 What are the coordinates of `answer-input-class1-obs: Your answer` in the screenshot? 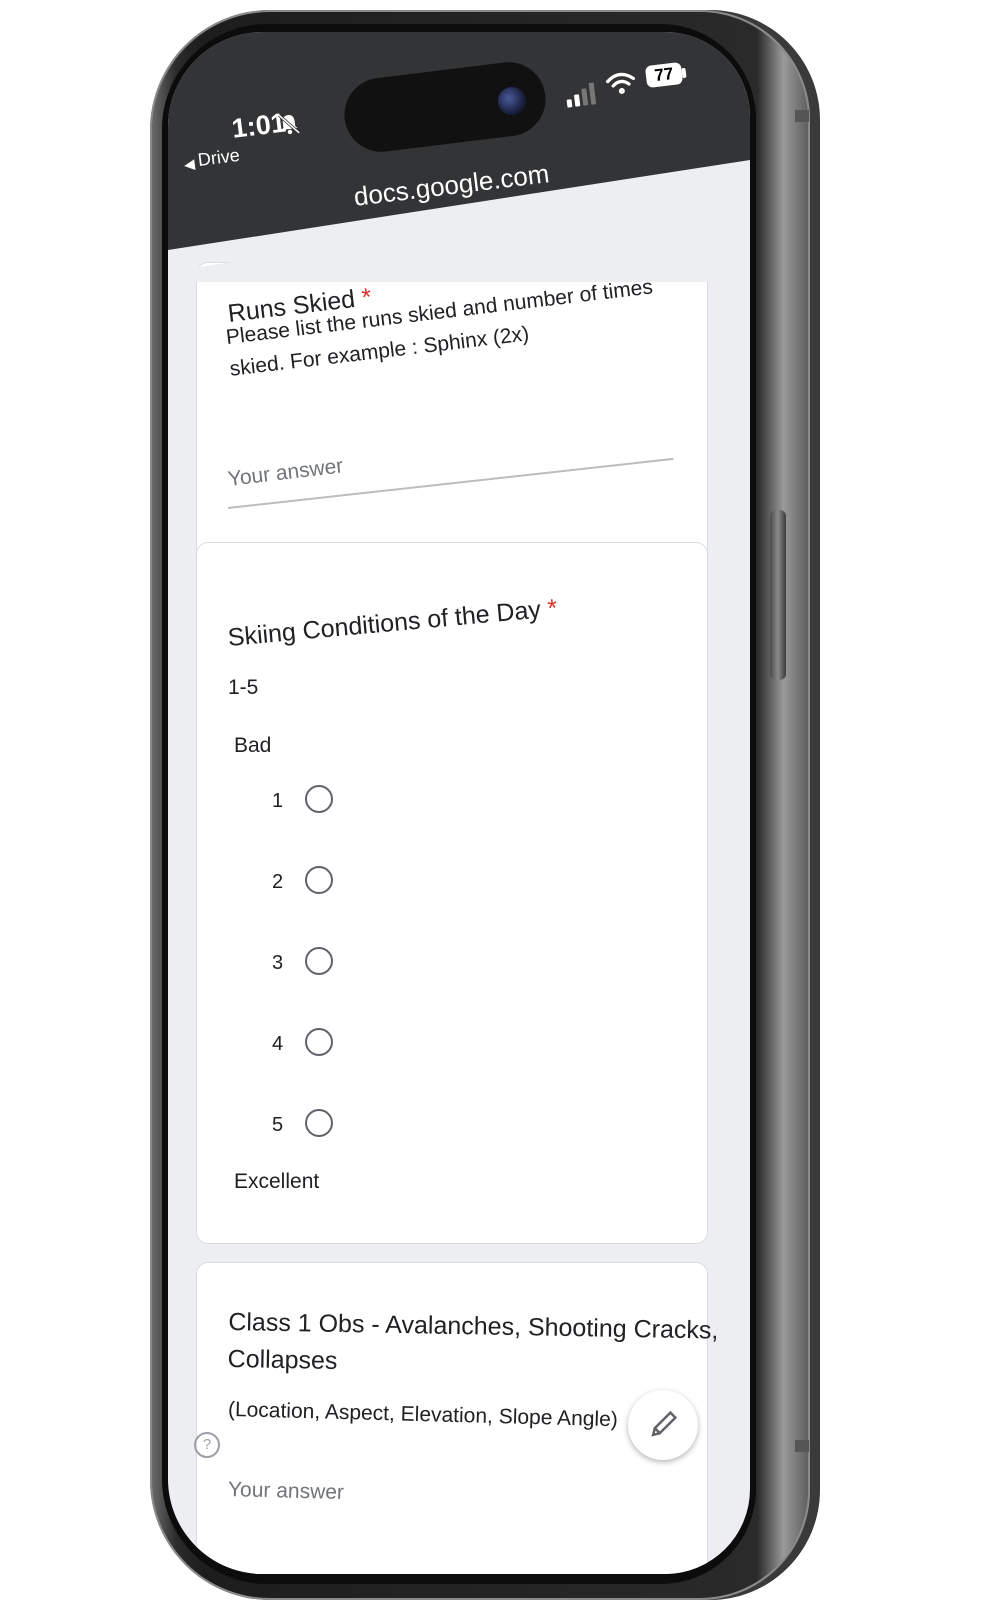 It's located at (286, 1491).